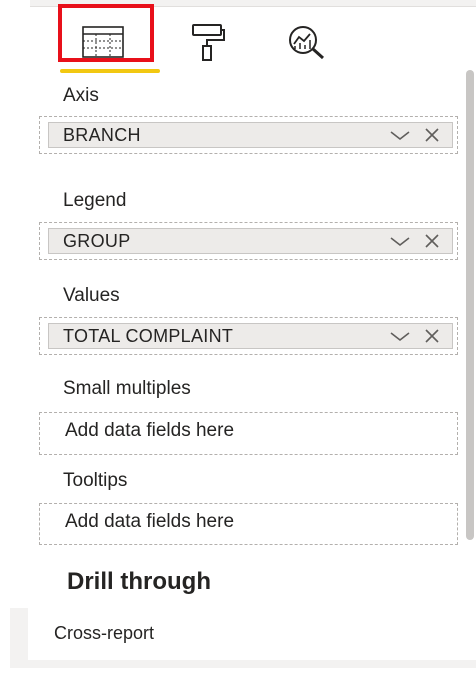 This screenshot has height=673, width=476. I want to click on scrollbar-thumb, so click(470, 305).